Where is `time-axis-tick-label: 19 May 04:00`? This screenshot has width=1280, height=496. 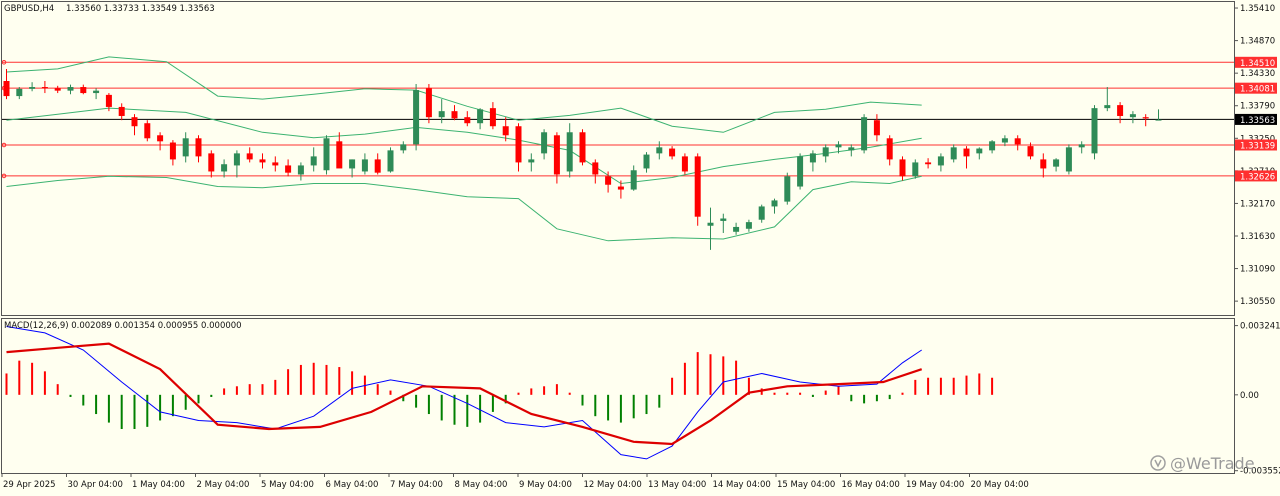 time-axis-tick-label: 19 May 04:00 is located at coordinates (935, 485).